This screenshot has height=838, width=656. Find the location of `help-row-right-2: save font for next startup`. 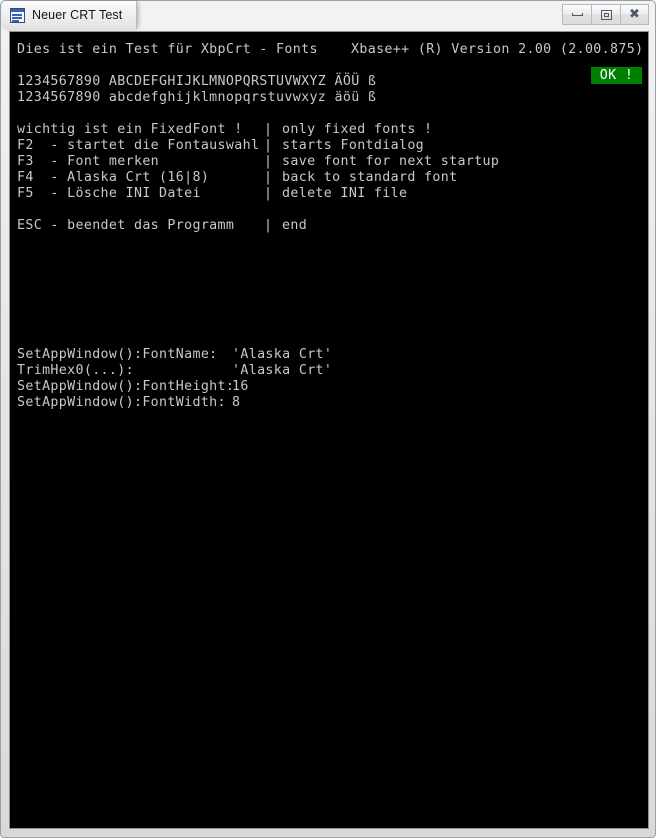

help-row-right-2: save font for next startup is located at coordinates (391, 161).